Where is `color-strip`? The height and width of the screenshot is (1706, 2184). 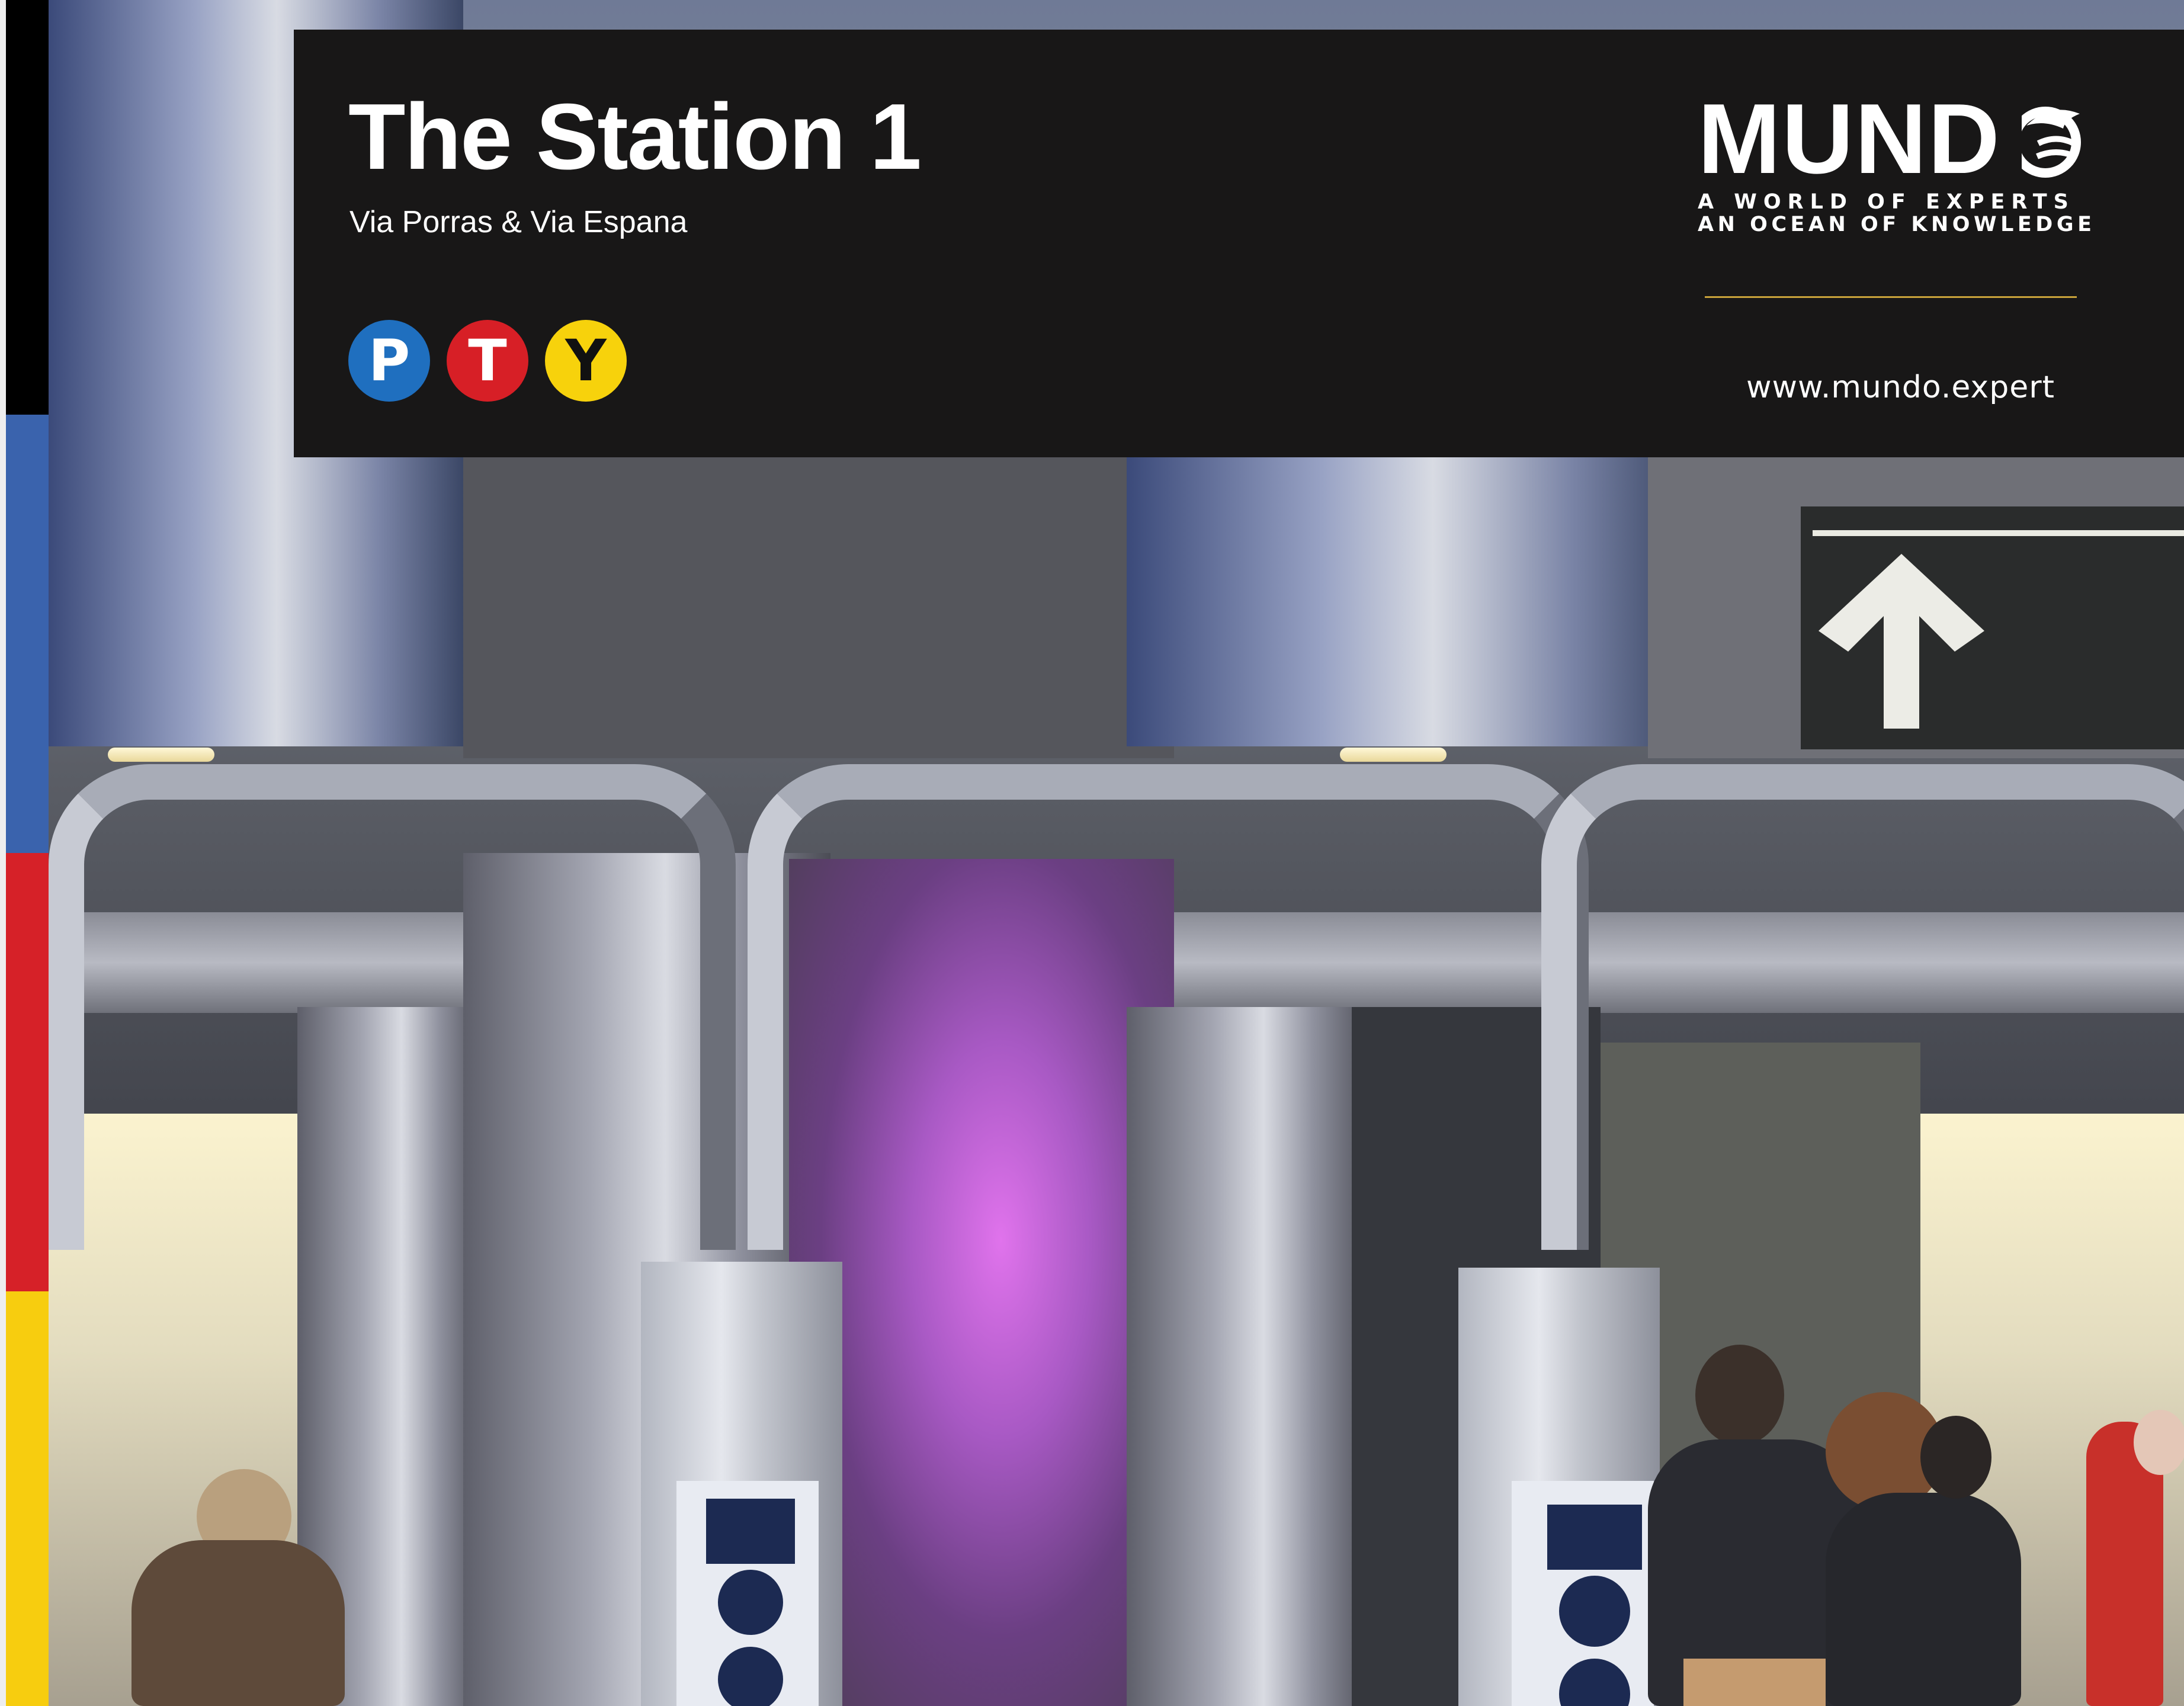 color-strip is located at coordinates (24, 853).